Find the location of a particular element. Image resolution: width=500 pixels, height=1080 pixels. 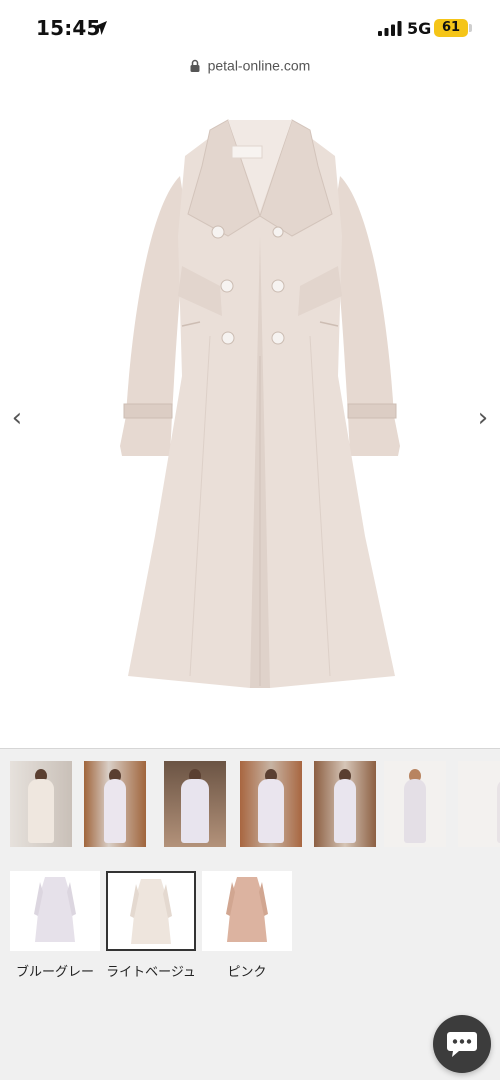

thumbnail-strip is located at coordinates (255, 805).